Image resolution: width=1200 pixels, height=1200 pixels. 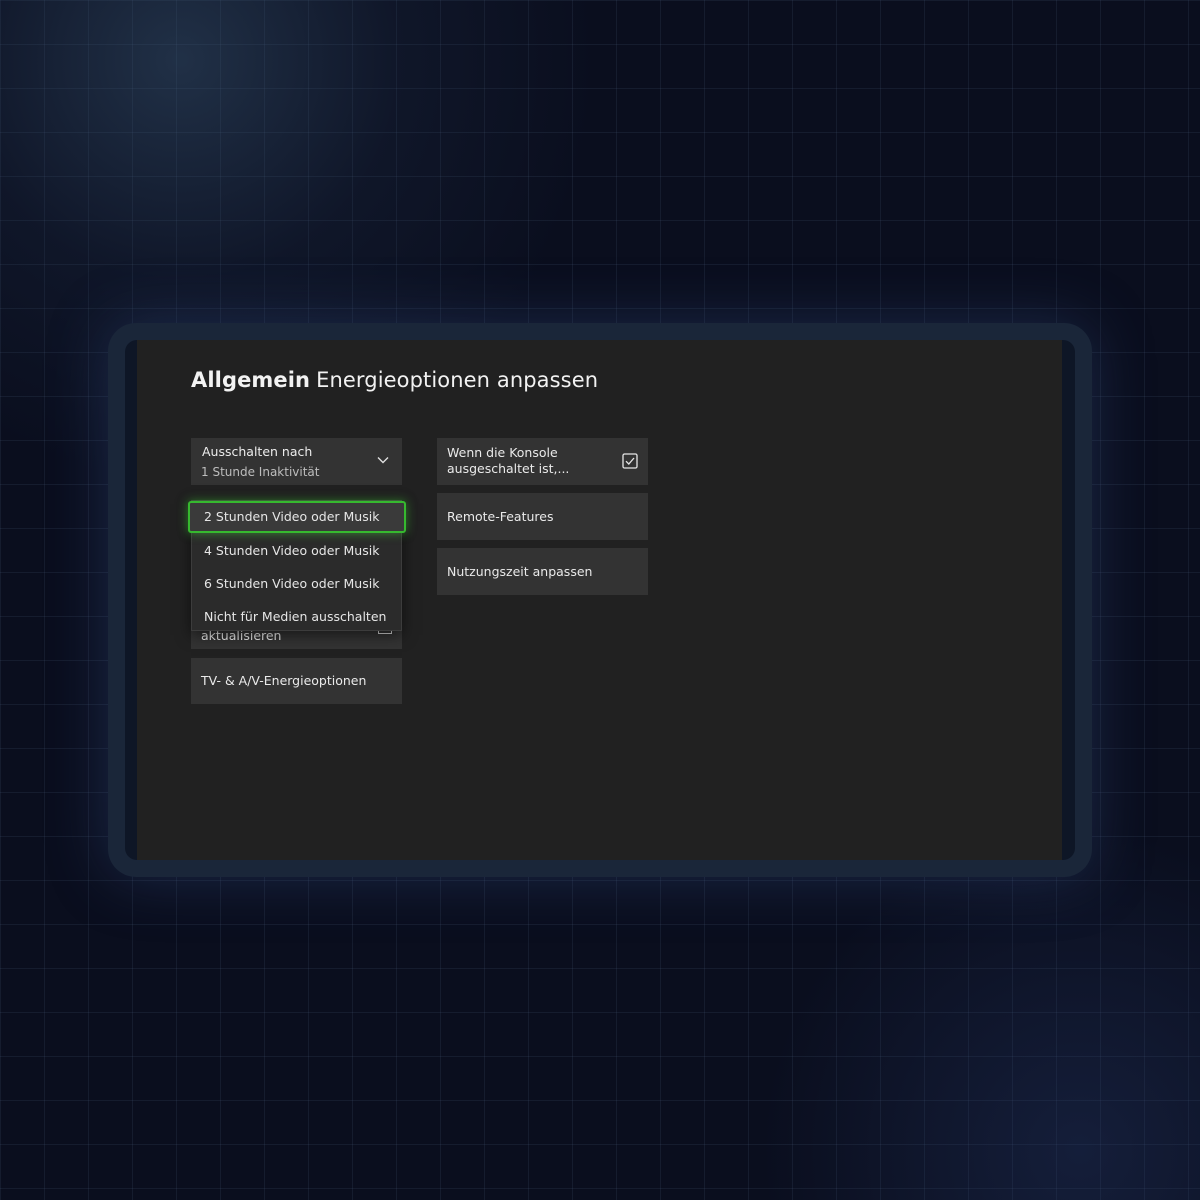 I want to click on usage-time-button: Nutzungszeit anpassen, so click(x=542, y=571).